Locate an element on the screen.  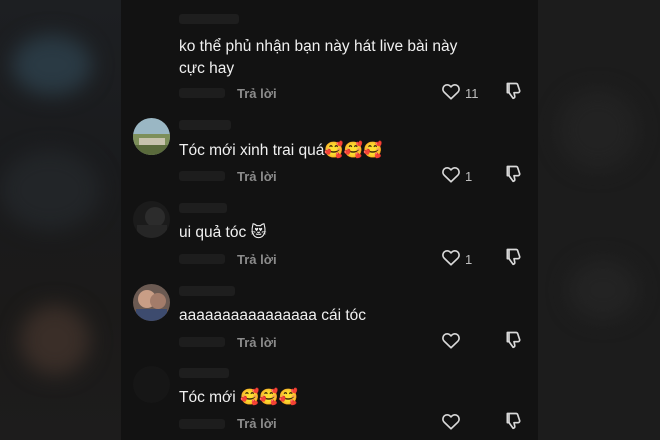
comment-text: Tóc mới 🥰🥰🥰 is located at coordinates (238, 397).